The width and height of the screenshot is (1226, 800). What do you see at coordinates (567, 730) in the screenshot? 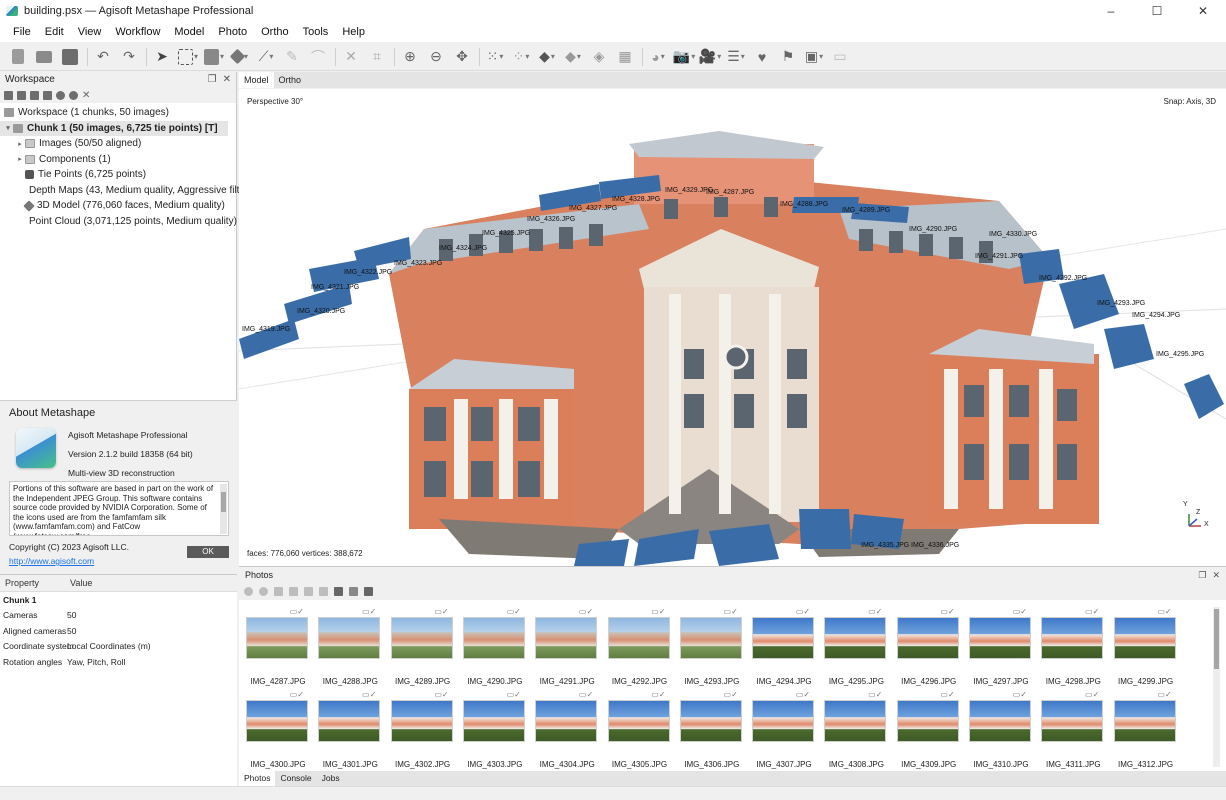
I see `photo-thumbnail: ▭✓ IMG_4304.JPG` at bounding box center [567, 730].